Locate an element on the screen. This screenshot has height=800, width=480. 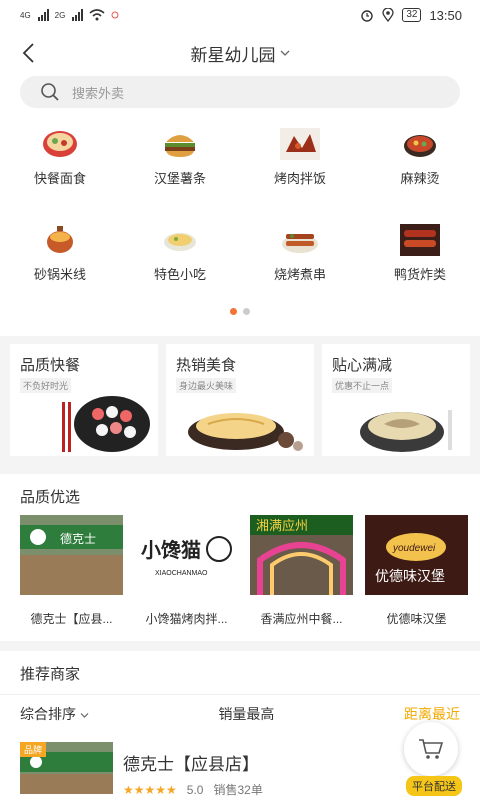
clock: 13:50 is located at coordinates (445, 15).